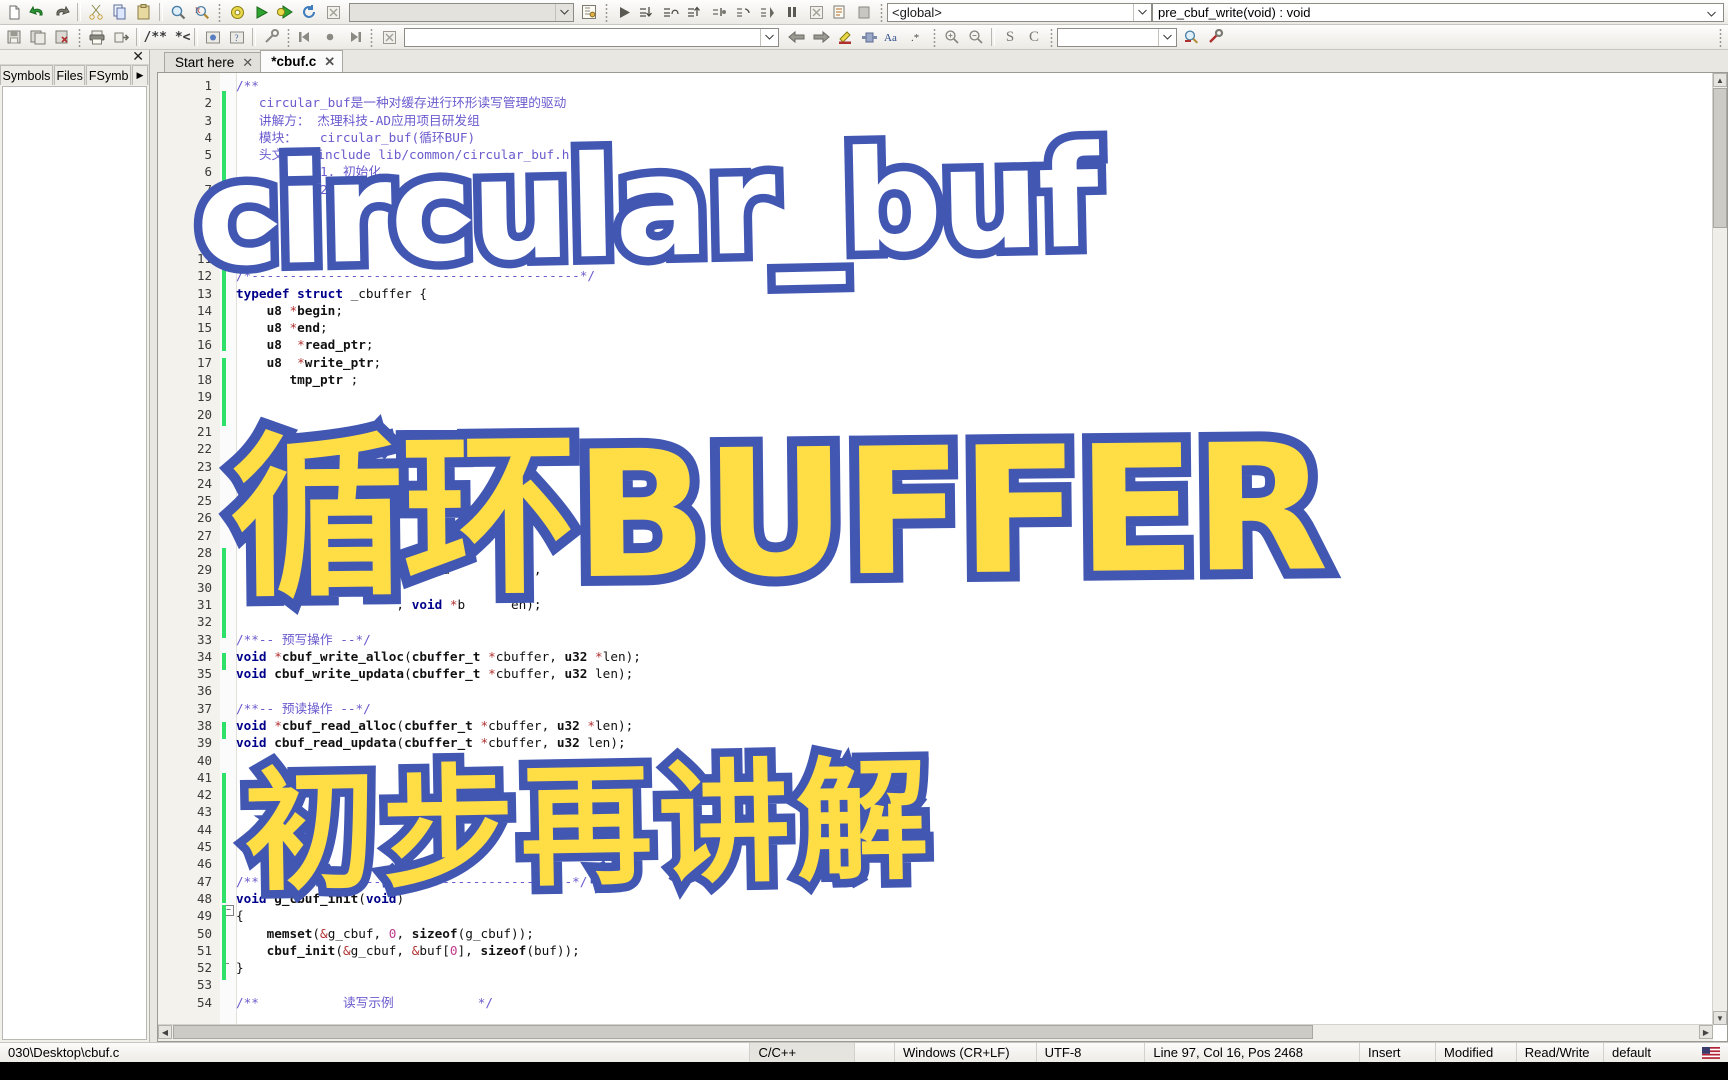  I want to click on configure-wrench-icon, so click(1215, 37).